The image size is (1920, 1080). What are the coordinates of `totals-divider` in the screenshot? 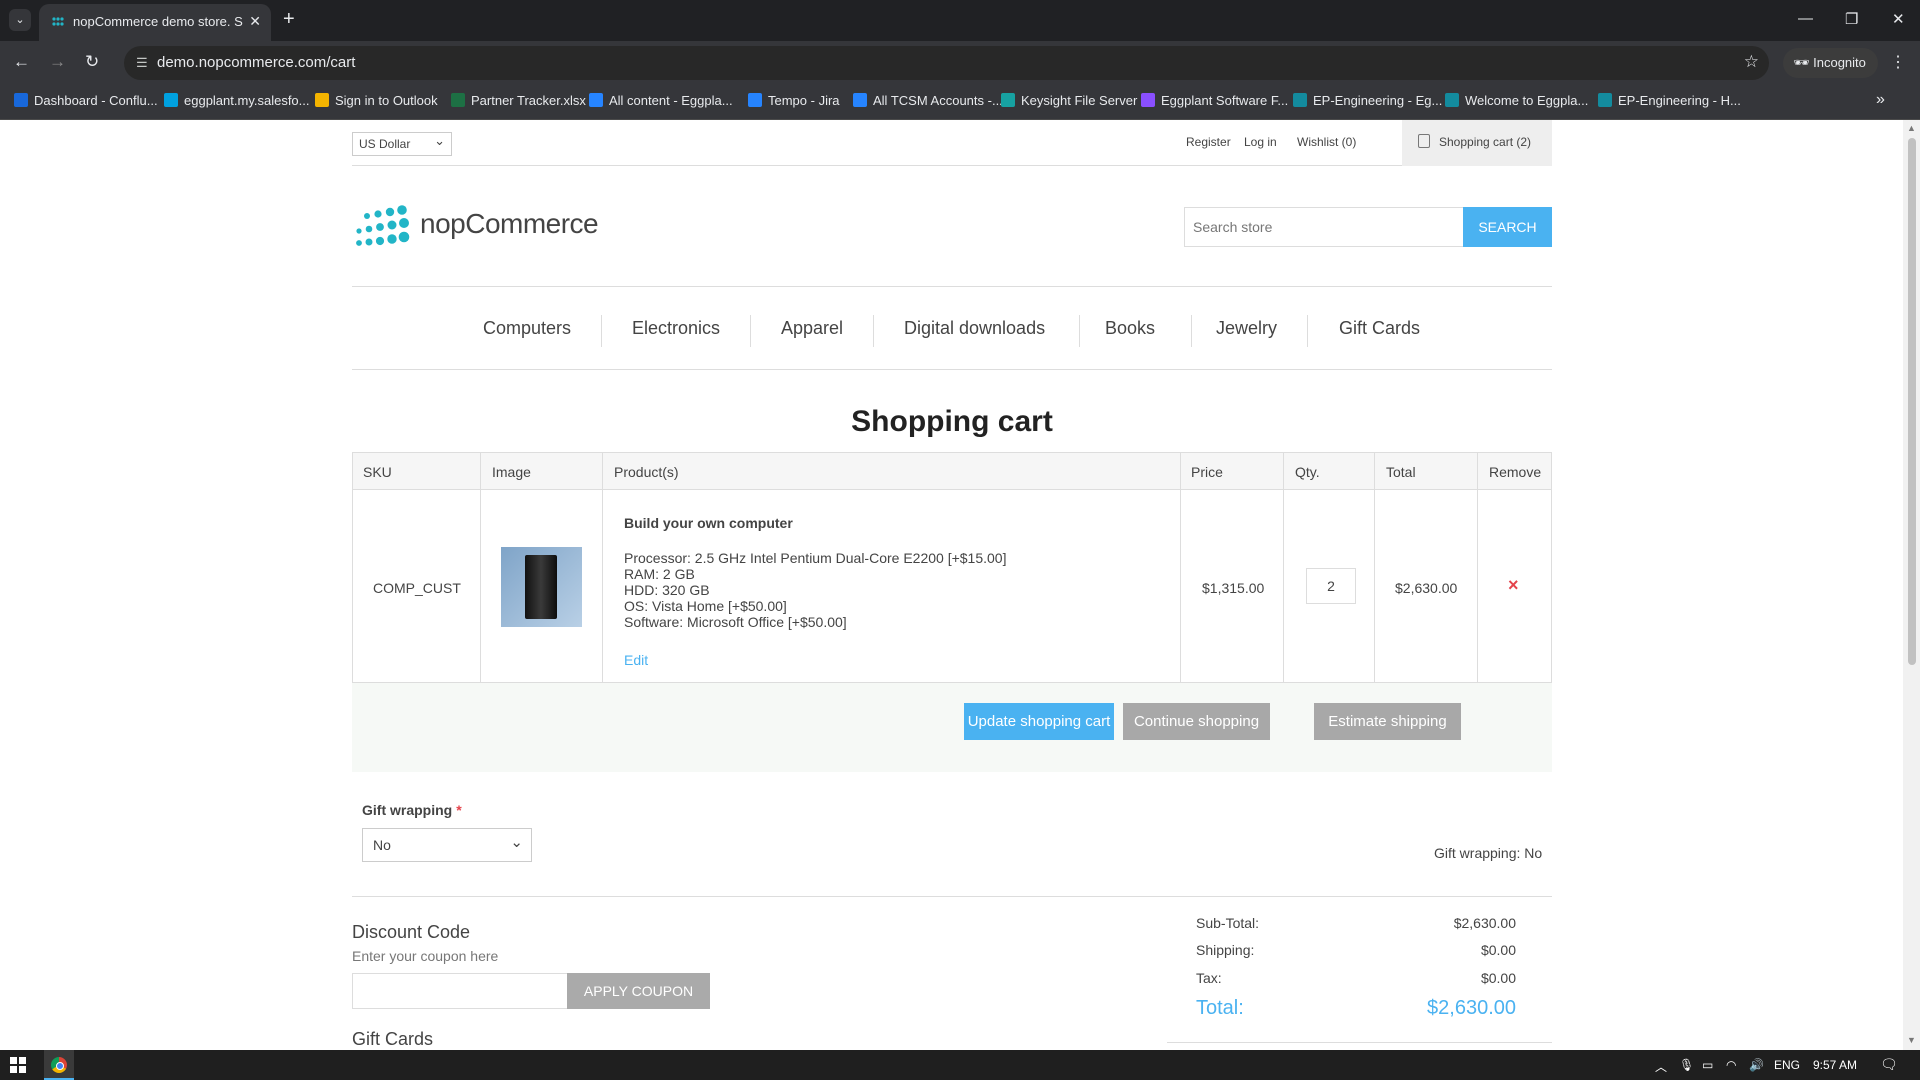 It's located at (1359, 1042).